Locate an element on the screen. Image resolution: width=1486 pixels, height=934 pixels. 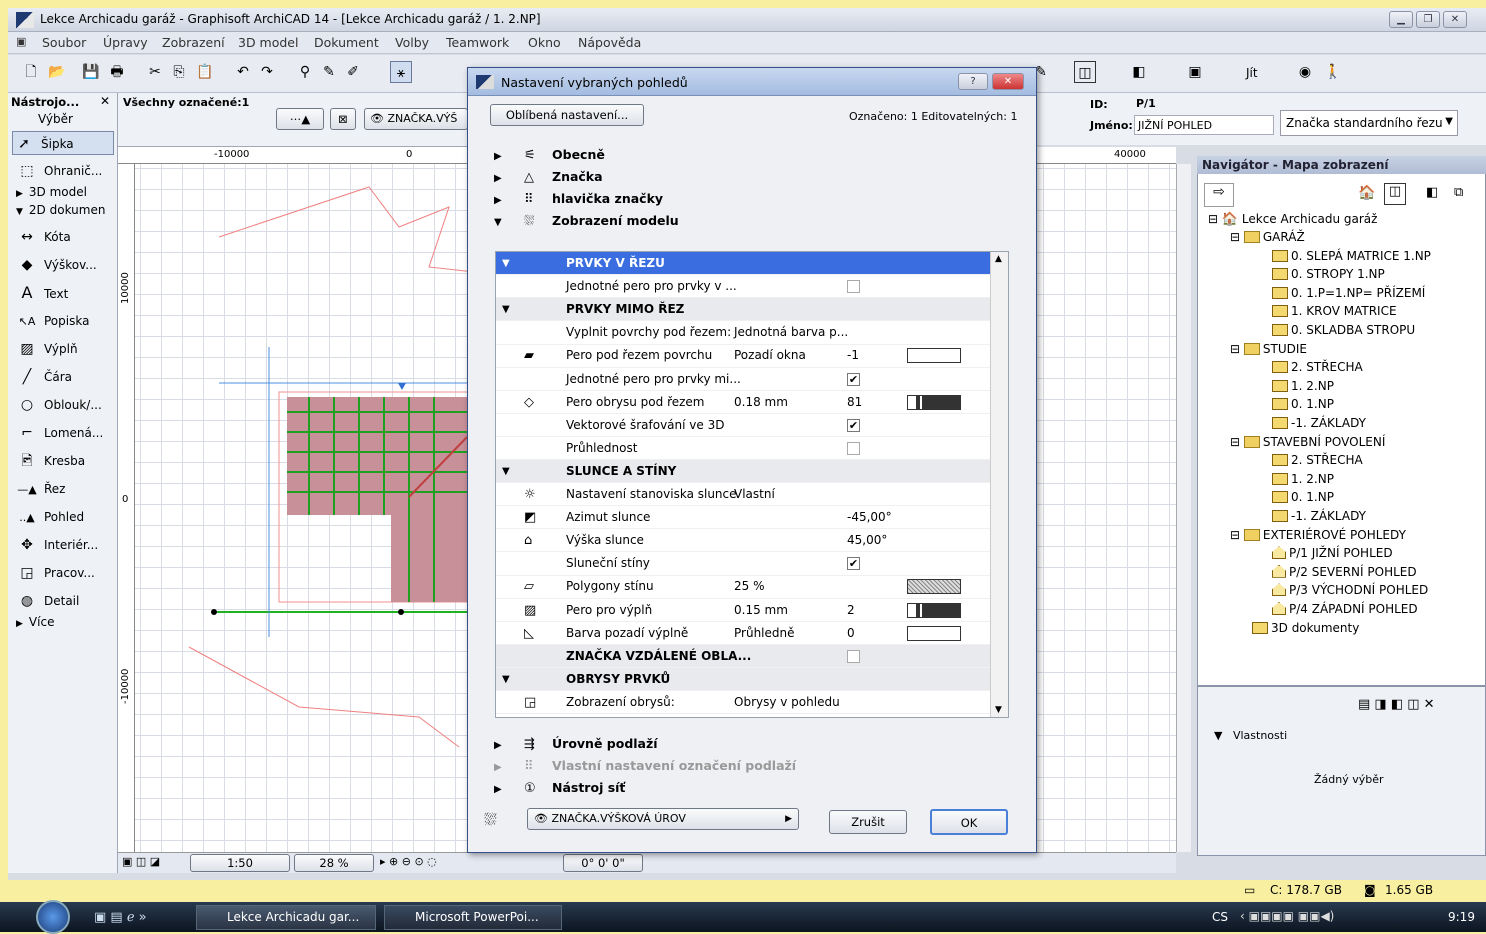
quicklaunch-icons: ▣ ▤ ℯ » is located at coordinates (120, 917).